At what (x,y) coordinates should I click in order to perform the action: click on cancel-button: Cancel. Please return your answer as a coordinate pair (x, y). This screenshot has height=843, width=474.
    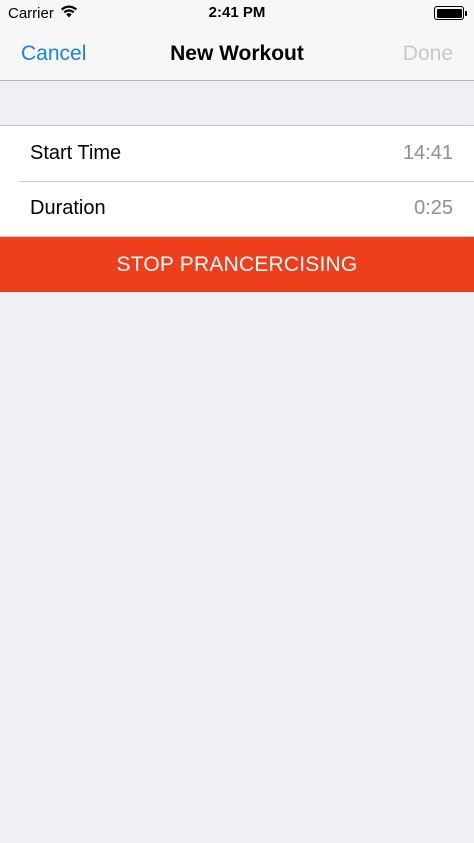
    Looking at the image, I should click on (53, 53).